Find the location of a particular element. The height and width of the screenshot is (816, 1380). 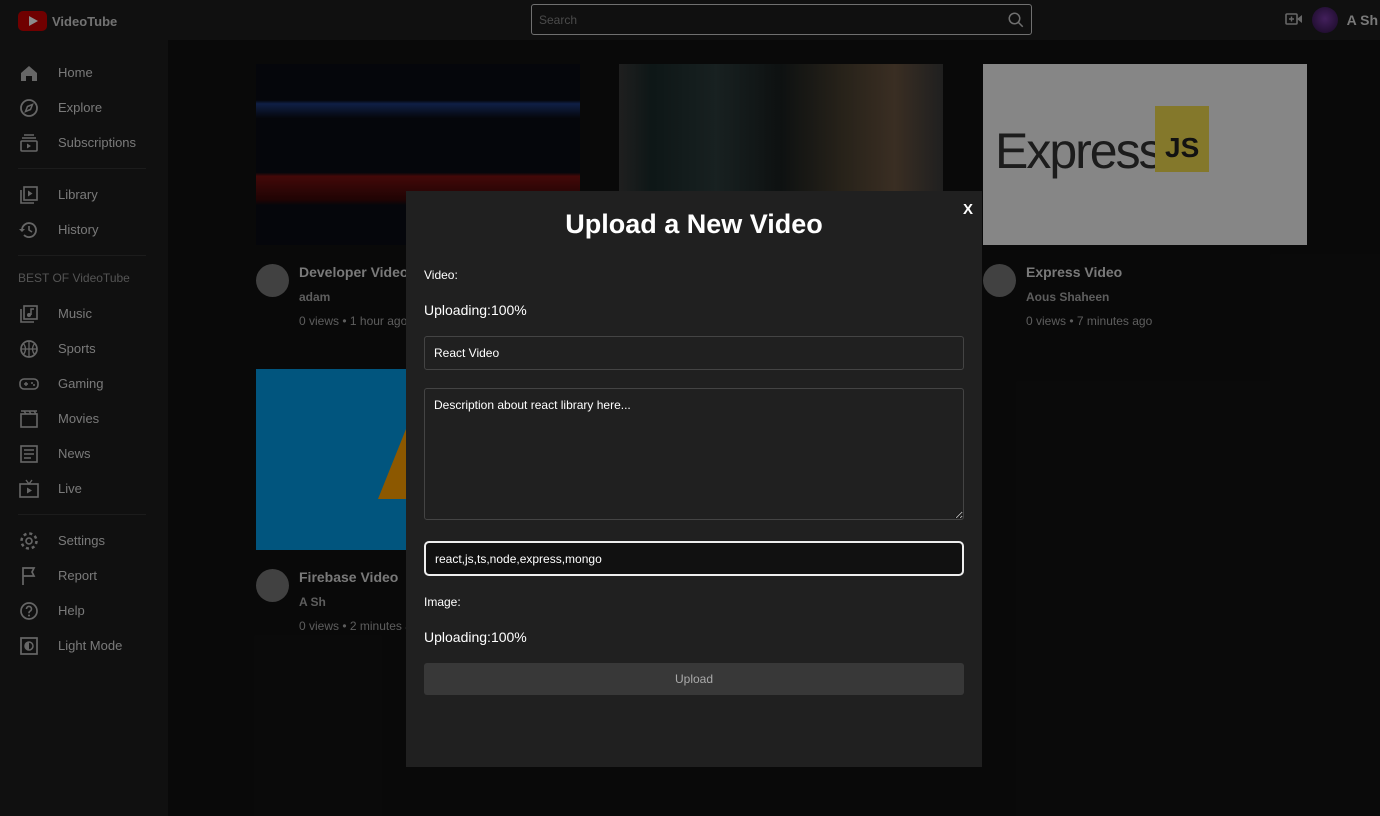

image-label: Image: is located at coordinates (442, 602).